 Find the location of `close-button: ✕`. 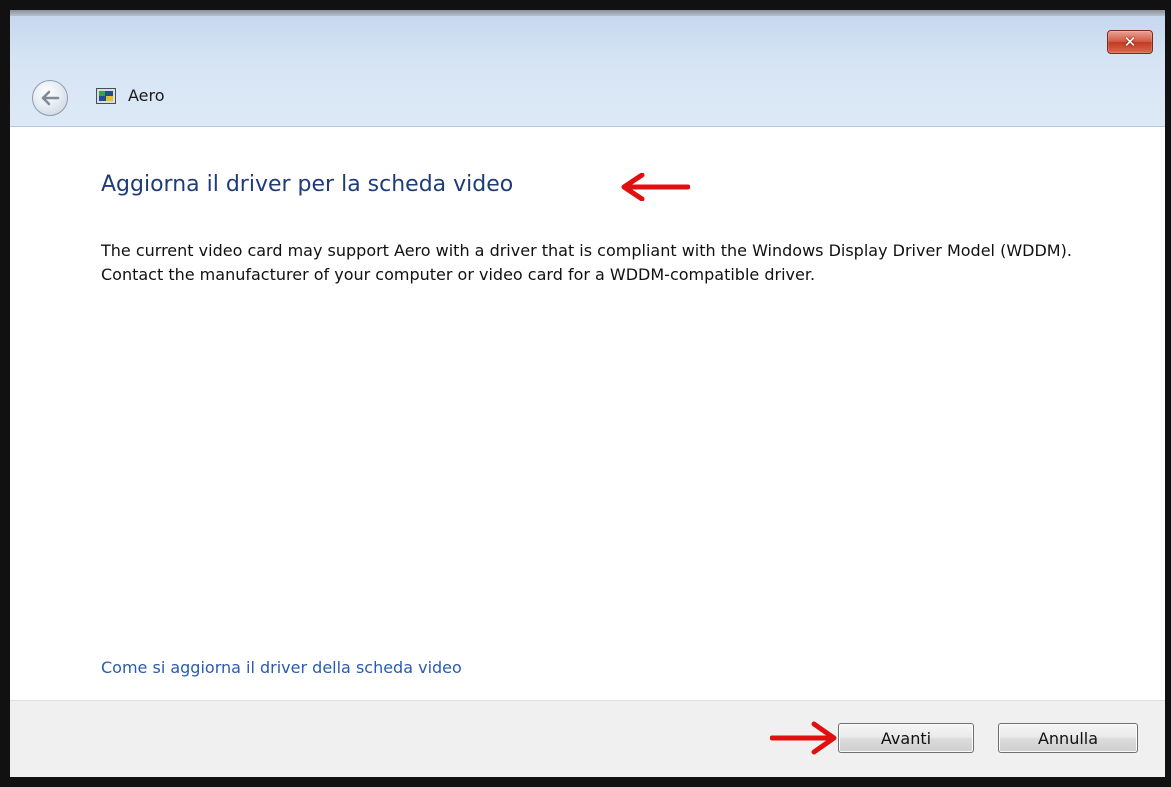

close-button: ✕ is located at coordinates (1130, 42).